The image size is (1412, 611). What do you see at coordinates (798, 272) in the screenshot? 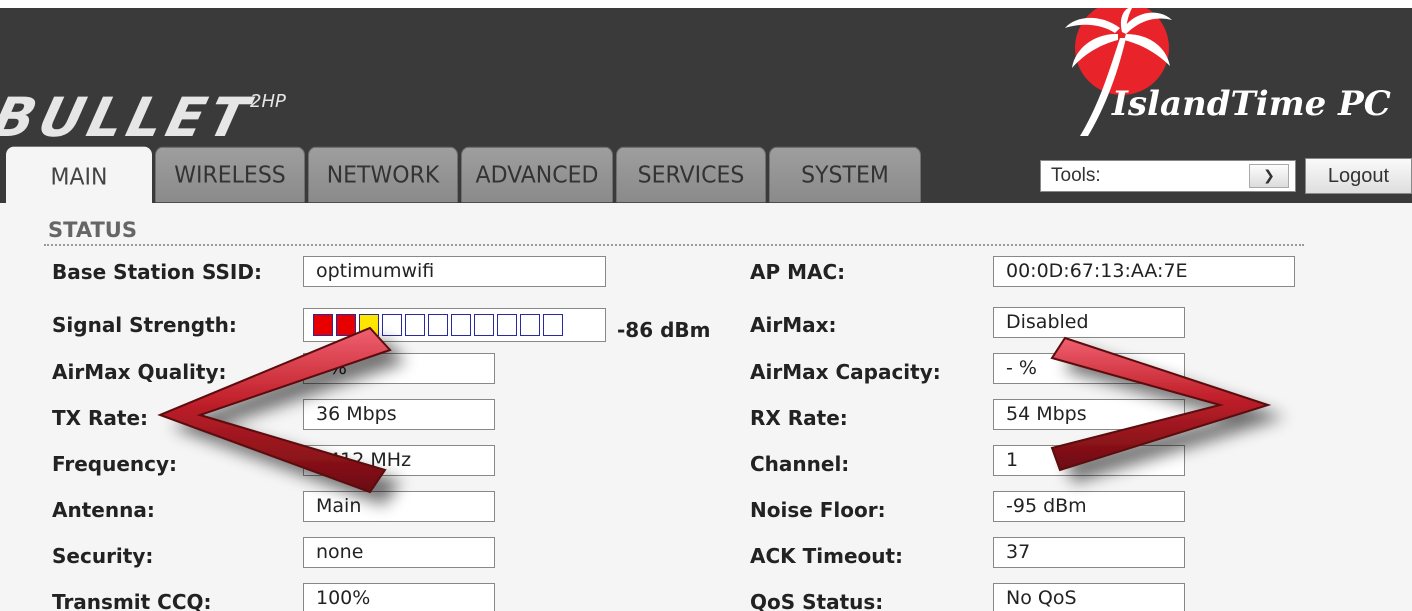
I see `ap-mac-label: AP MAC:` at bounding box center [798, 272].